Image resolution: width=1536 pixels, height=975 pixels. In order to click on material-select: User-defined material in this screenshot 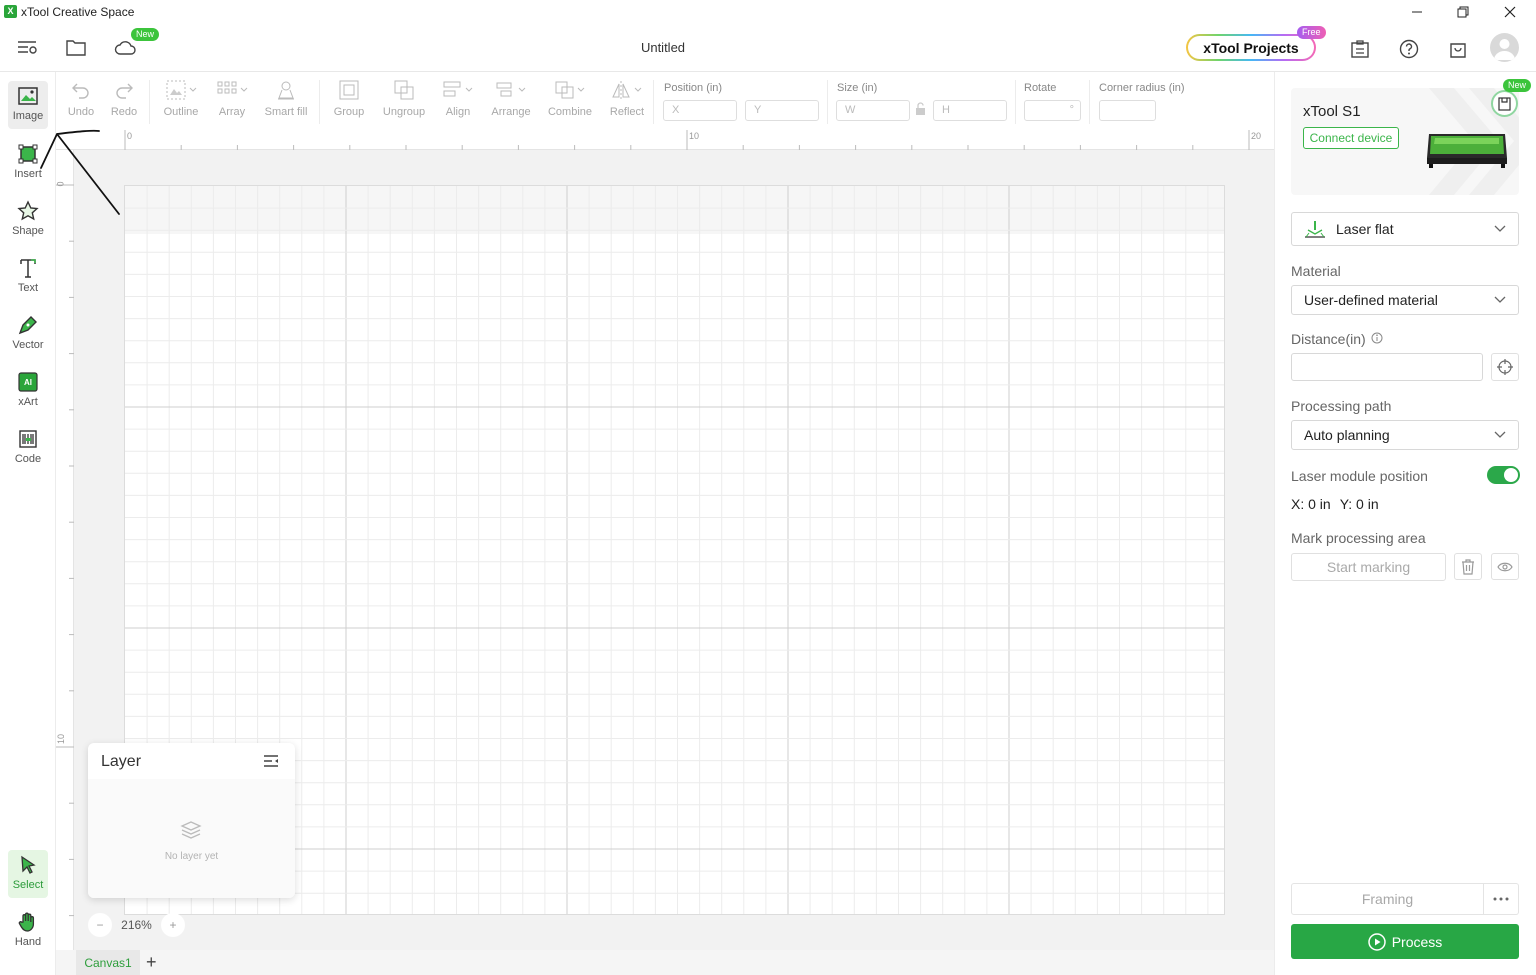, I will do `click(1405, 300)`.